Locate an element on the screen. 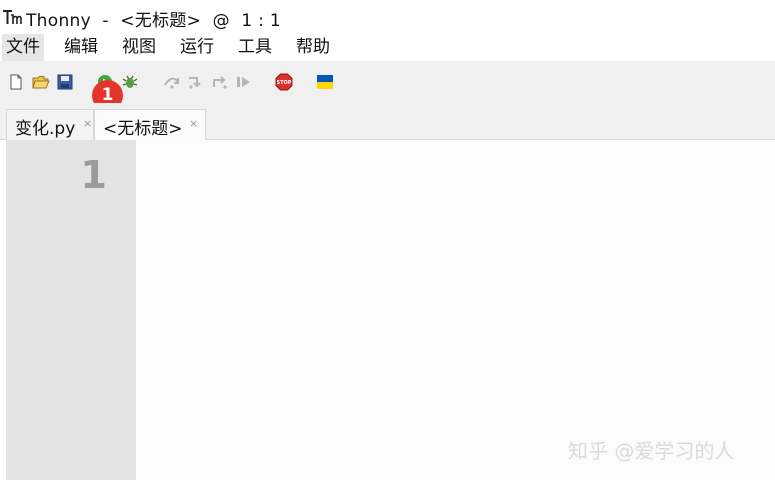 The height and width of the screenshot is (480, 775). menu-tools: 工具 is located at coordinates (255, 47).